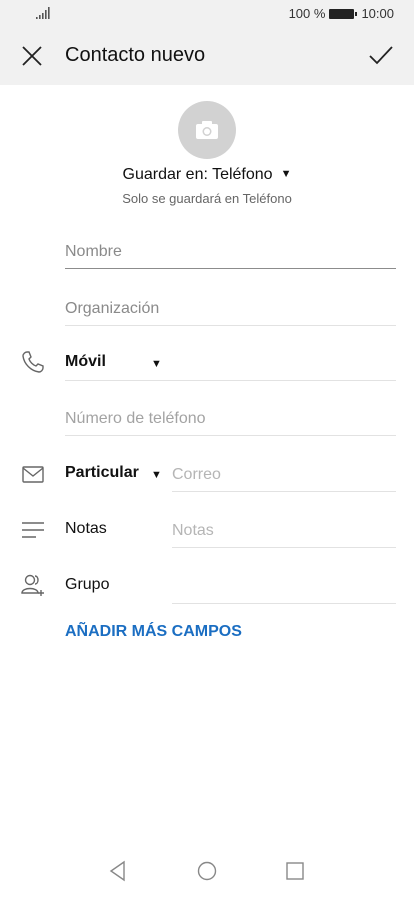 The width and height of the screenshot is (414, 897). Describe the element at coordinates (295, 871) in the screenshot. I see `nav-recents-icon` at that location.